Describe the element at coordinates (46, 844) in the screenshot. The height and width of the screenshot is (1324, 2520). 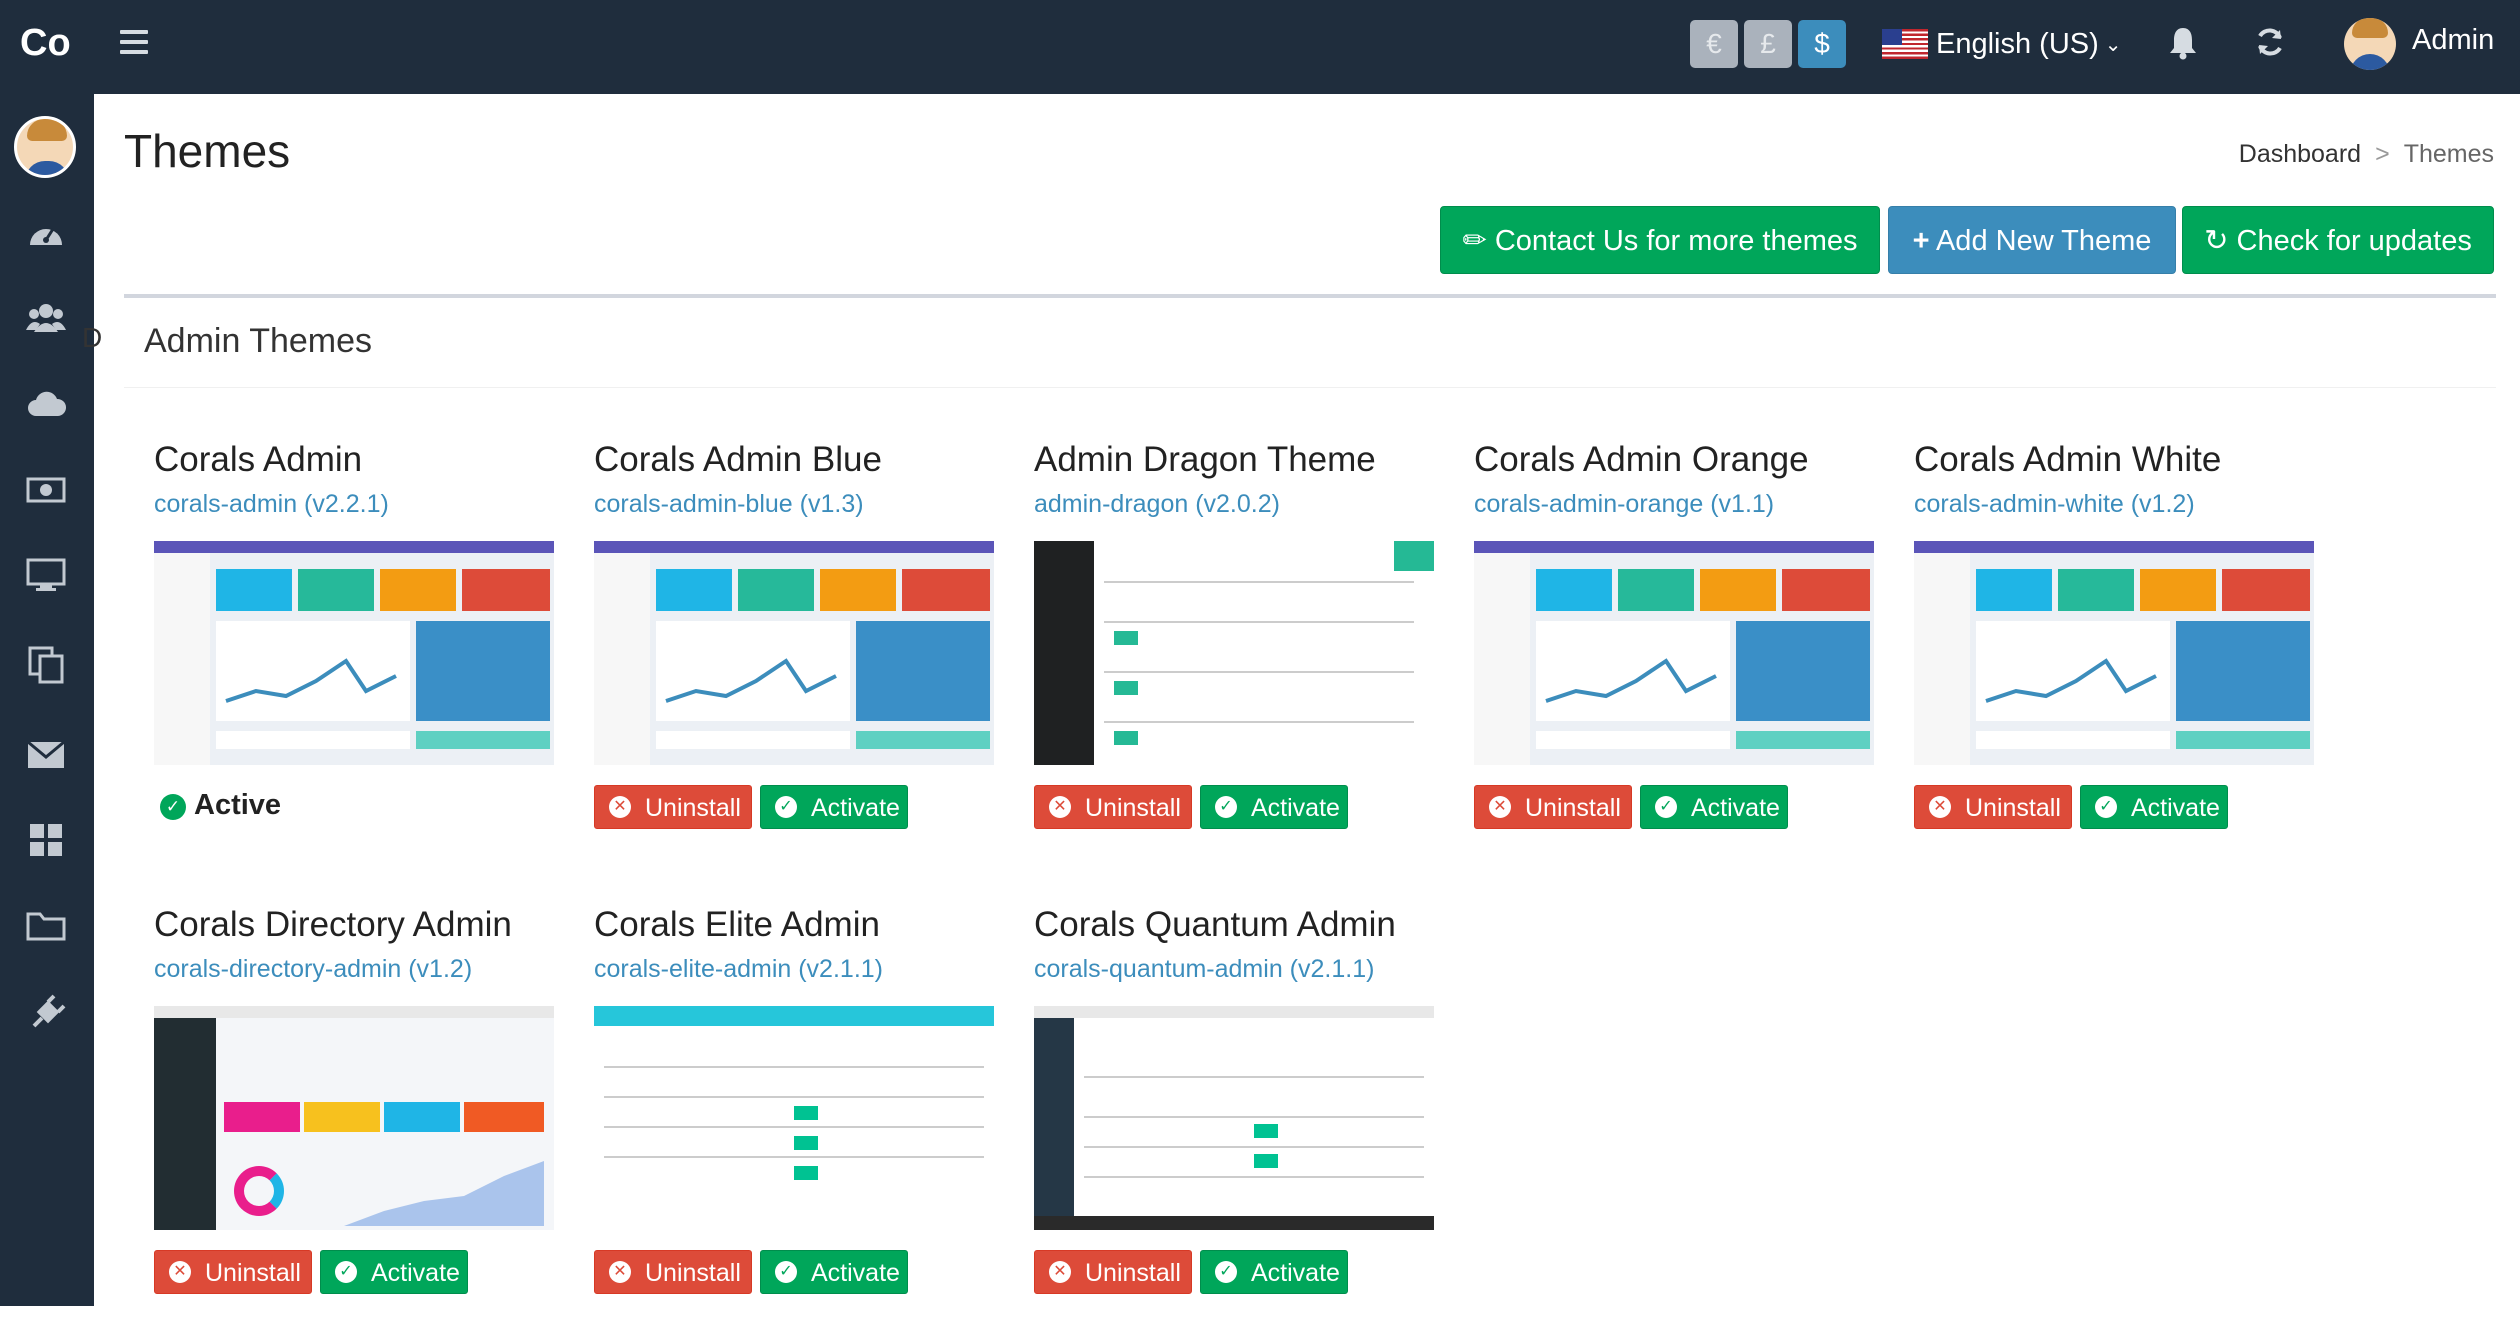
I see `th-large-icon` at that location.